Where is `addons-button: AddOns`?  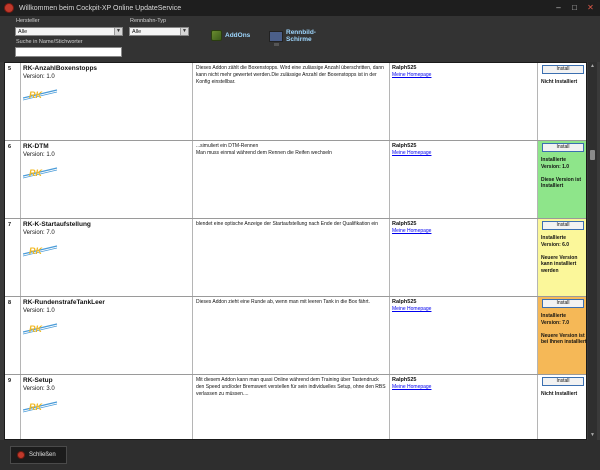 addons-button: AddOns is located at coordinates (230, 35).